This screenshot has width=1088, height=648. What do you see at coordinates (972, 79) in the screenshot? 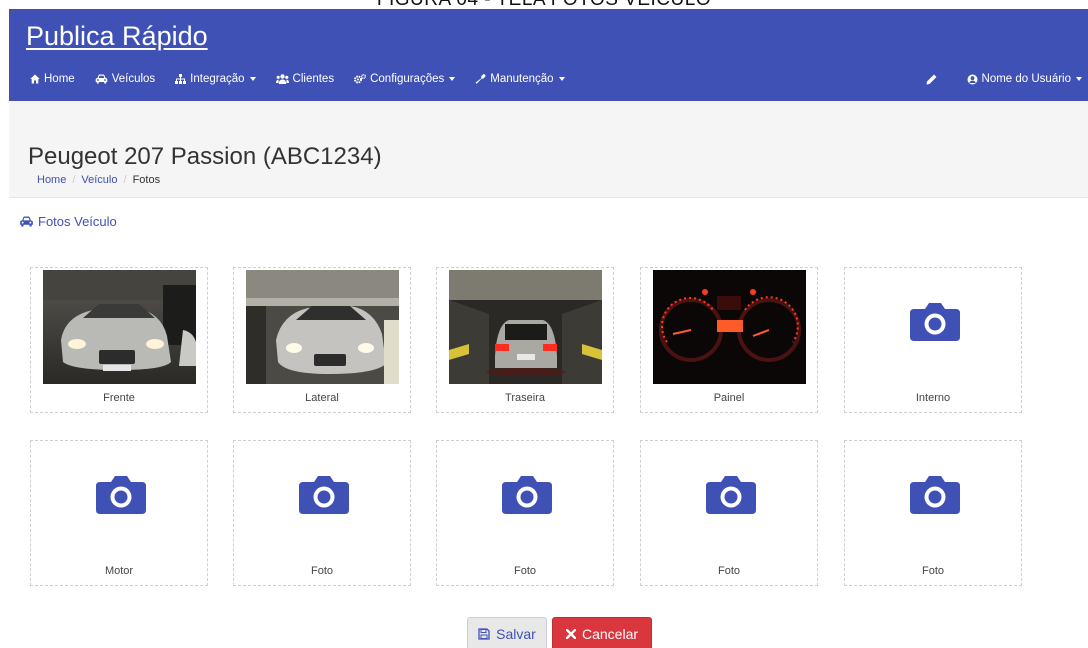
I see `user-circle-icon` at bounding box center [972, 79].